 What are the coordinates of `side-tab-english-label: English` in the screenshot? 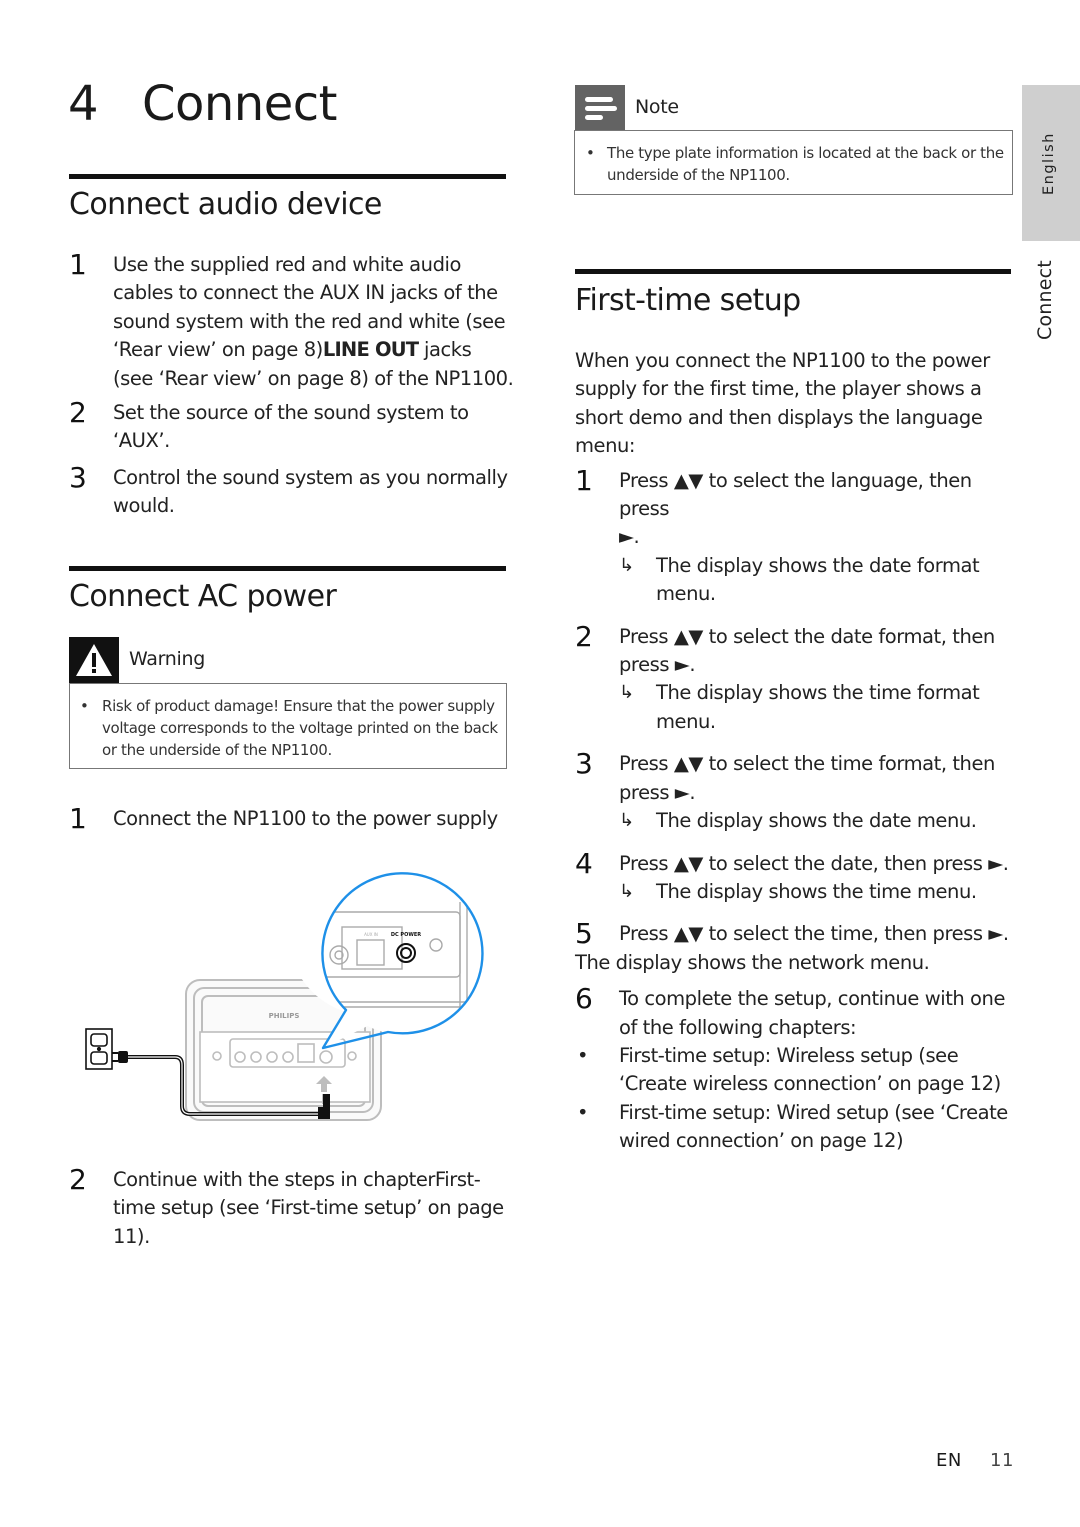 It's located at (1049, 163).